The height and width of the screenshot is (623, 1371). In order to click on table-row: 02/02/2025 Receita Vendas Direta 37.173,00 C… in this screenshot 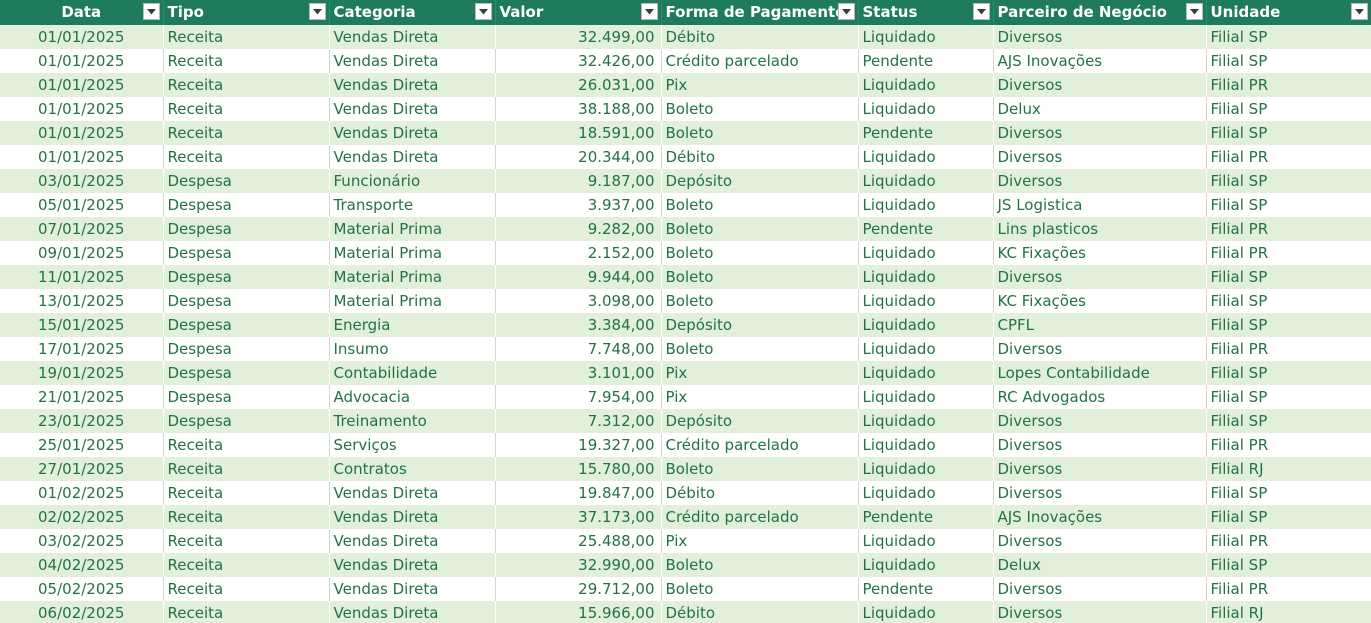, I will do `click(685, 517)`.